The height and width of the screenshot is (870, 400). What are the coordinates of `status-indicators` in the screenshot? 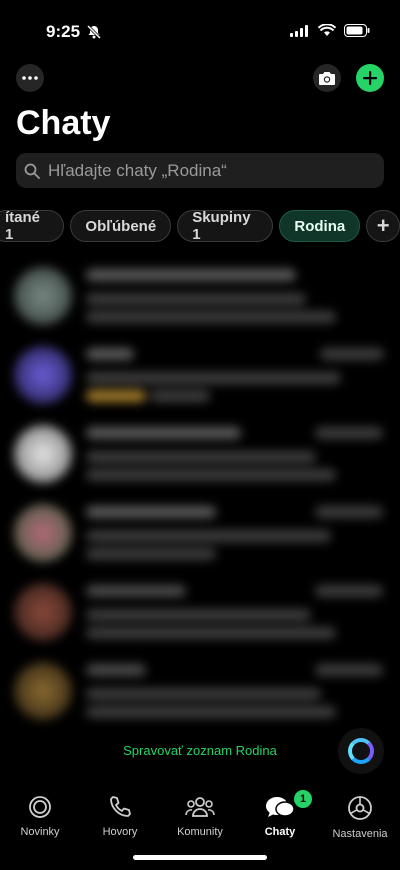 It's located at (330, 30).